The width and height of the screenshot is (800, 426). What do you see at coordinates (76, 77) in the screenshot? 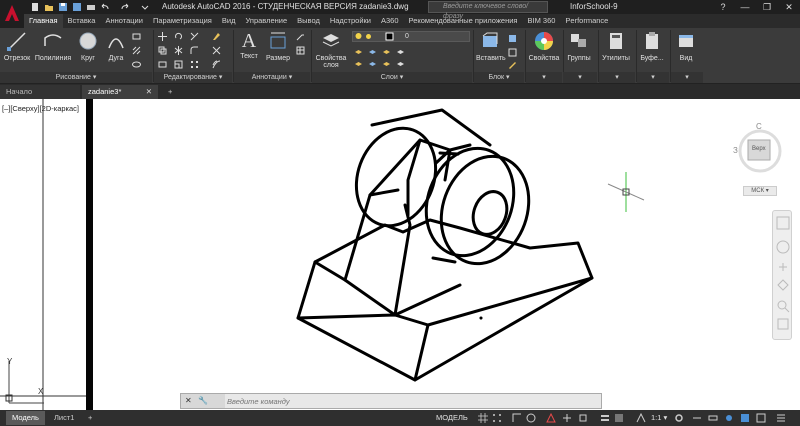
I see `draw-panel-footer: Рисование ▾` at bounding box center [76, 77].